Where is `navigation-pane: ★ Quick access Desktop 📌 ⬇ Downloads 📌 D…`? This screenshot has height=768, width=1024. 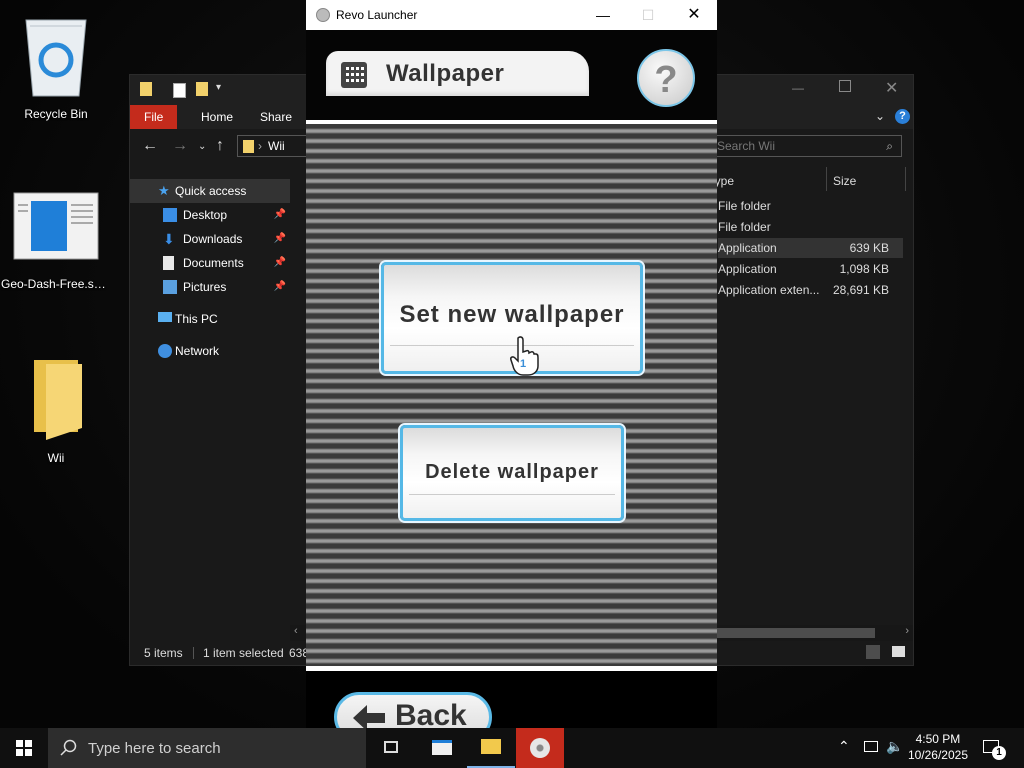
navigation-pane: ★ Quick access Desktop 📌 ⬇ Downloads 📌 D… is located at coordinates (210, 271).